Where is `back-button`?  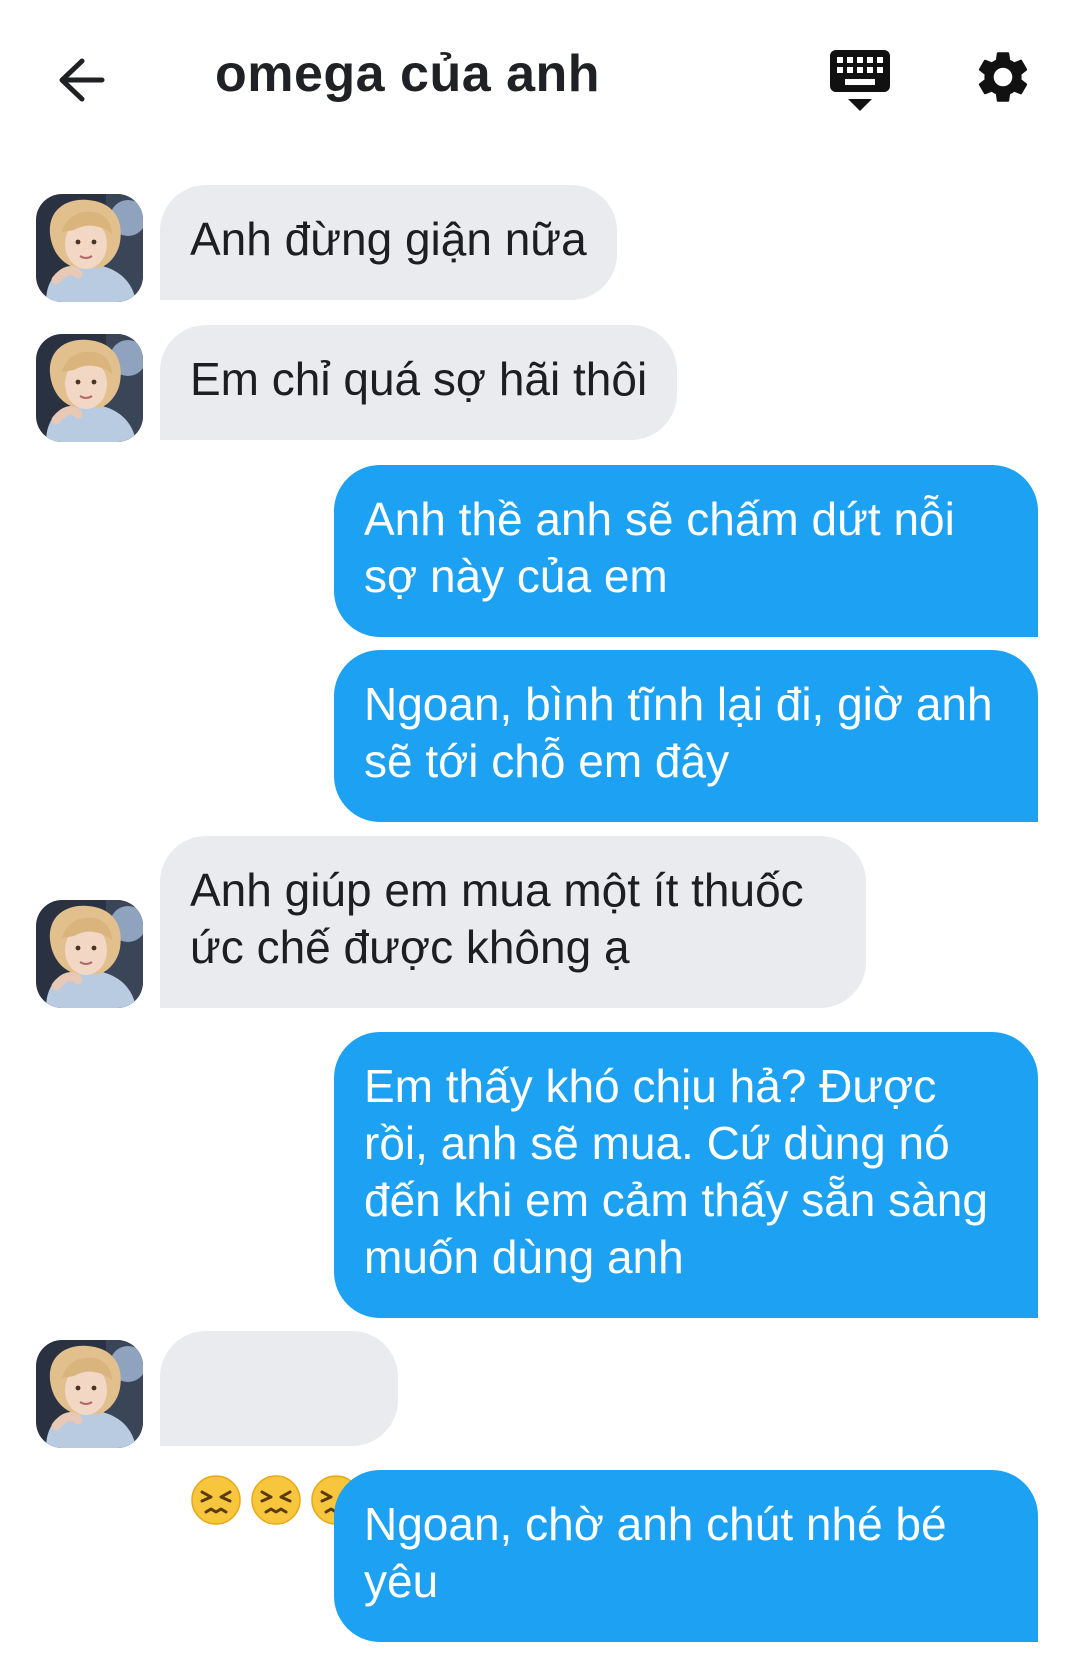 back-button is located at coordinates (82, 80).